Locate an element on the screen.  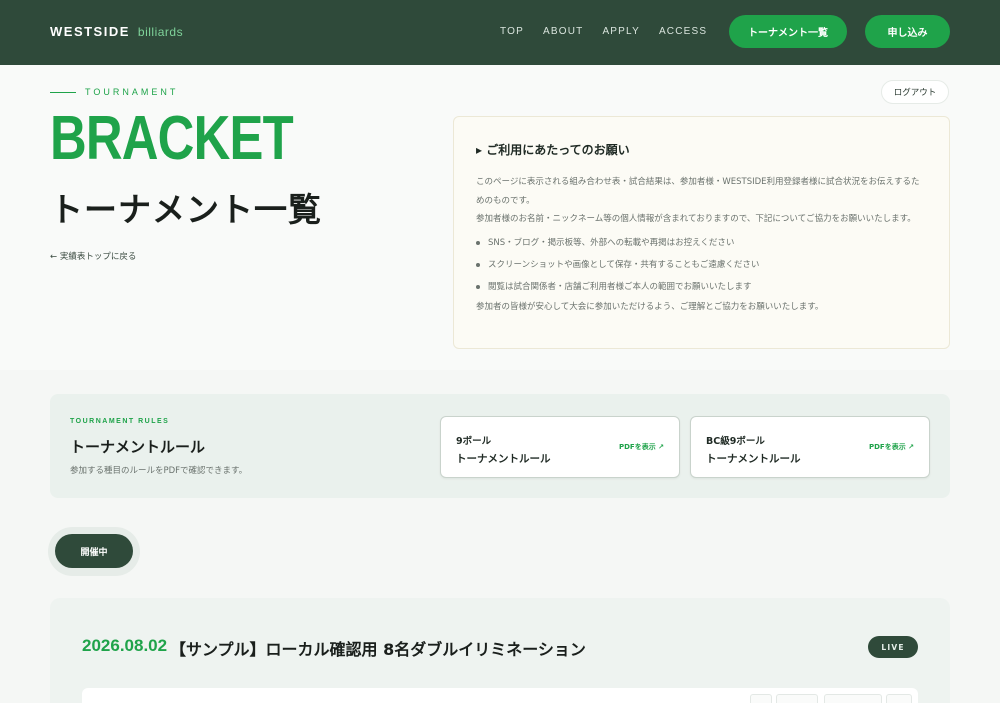
site-logo: WESTSIDE billiards is located at coordinates (116, 31).